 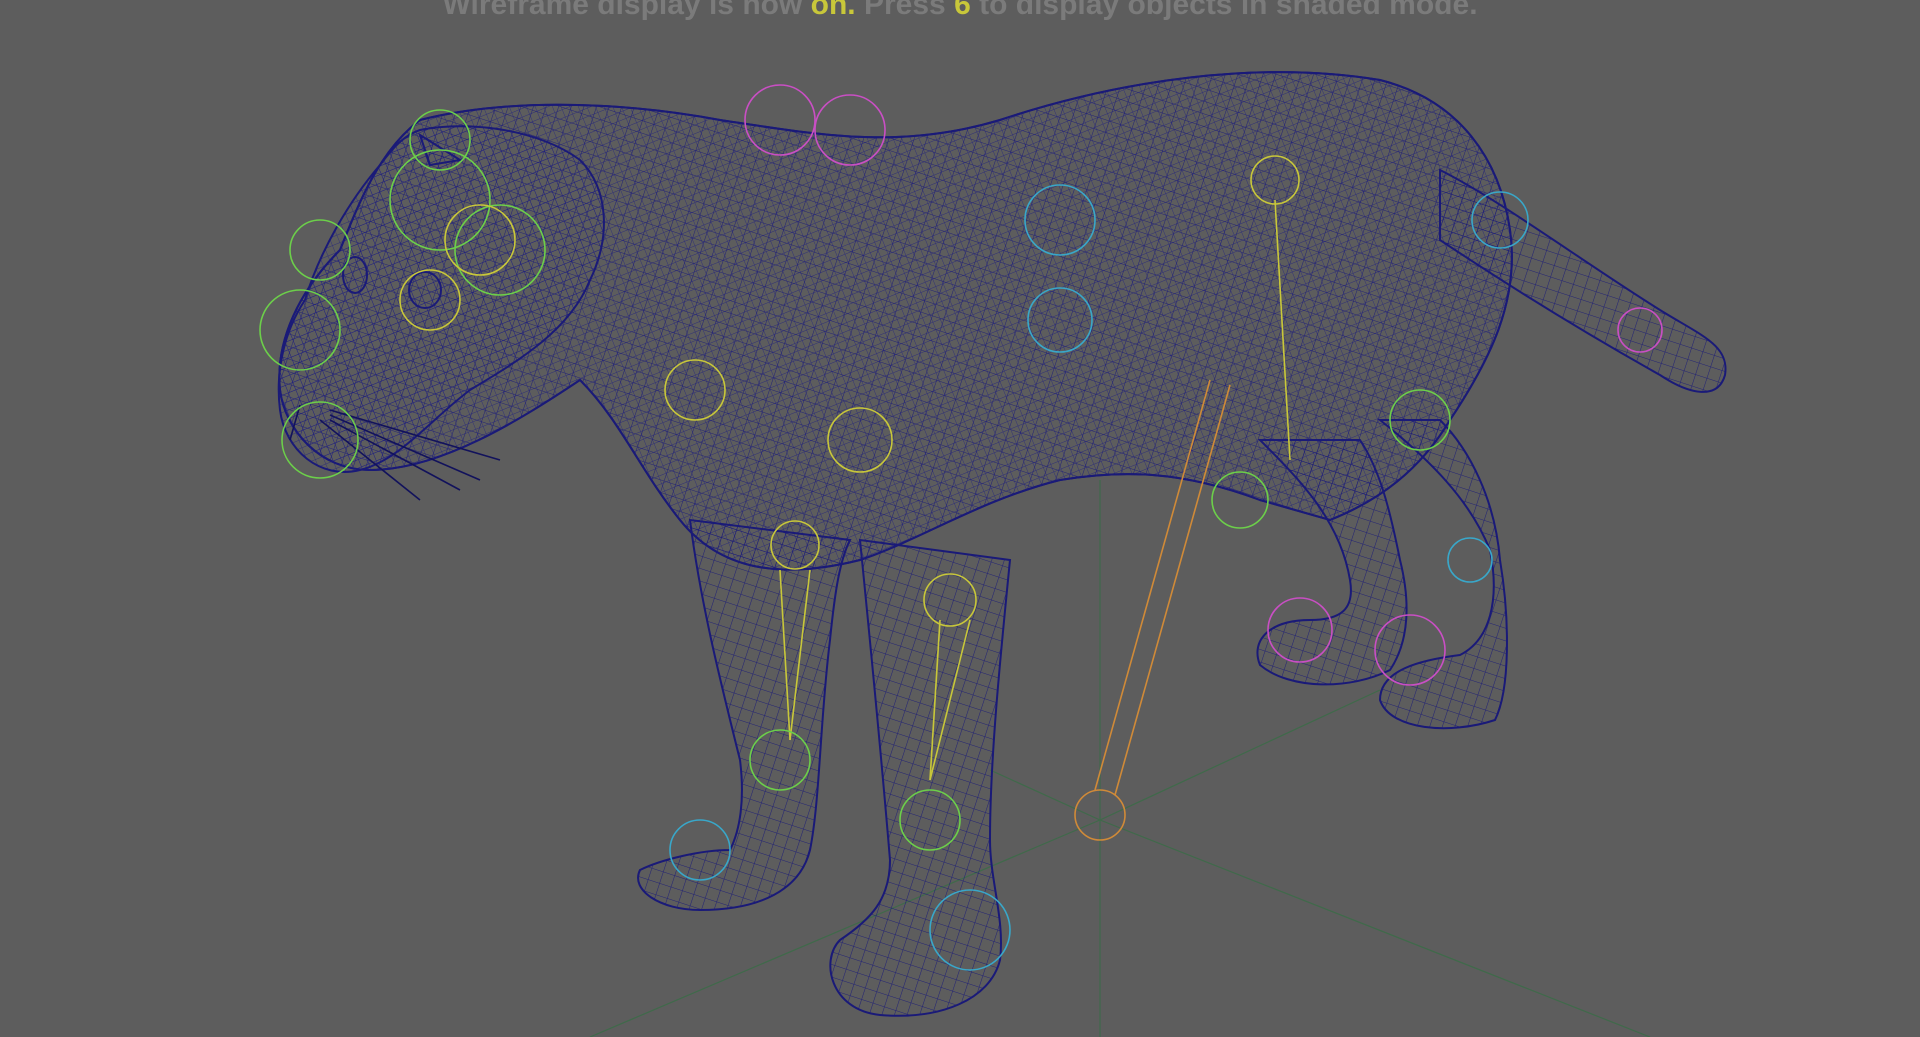 What do you see at coordinates (920, 777) in the screenshot?
I see `front-leg-right-mesh` at bounding box center [920, 777].